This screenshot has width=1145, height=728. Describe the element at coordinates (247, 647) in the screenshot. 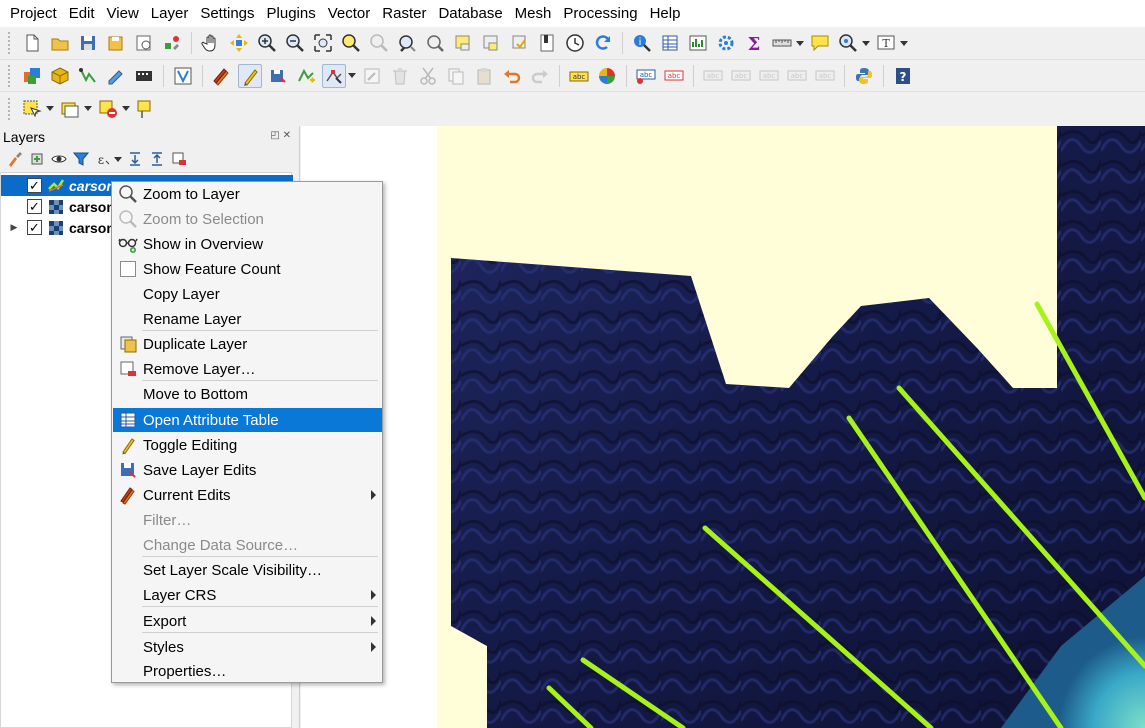

I see `menu-styles: Styles` at that location.